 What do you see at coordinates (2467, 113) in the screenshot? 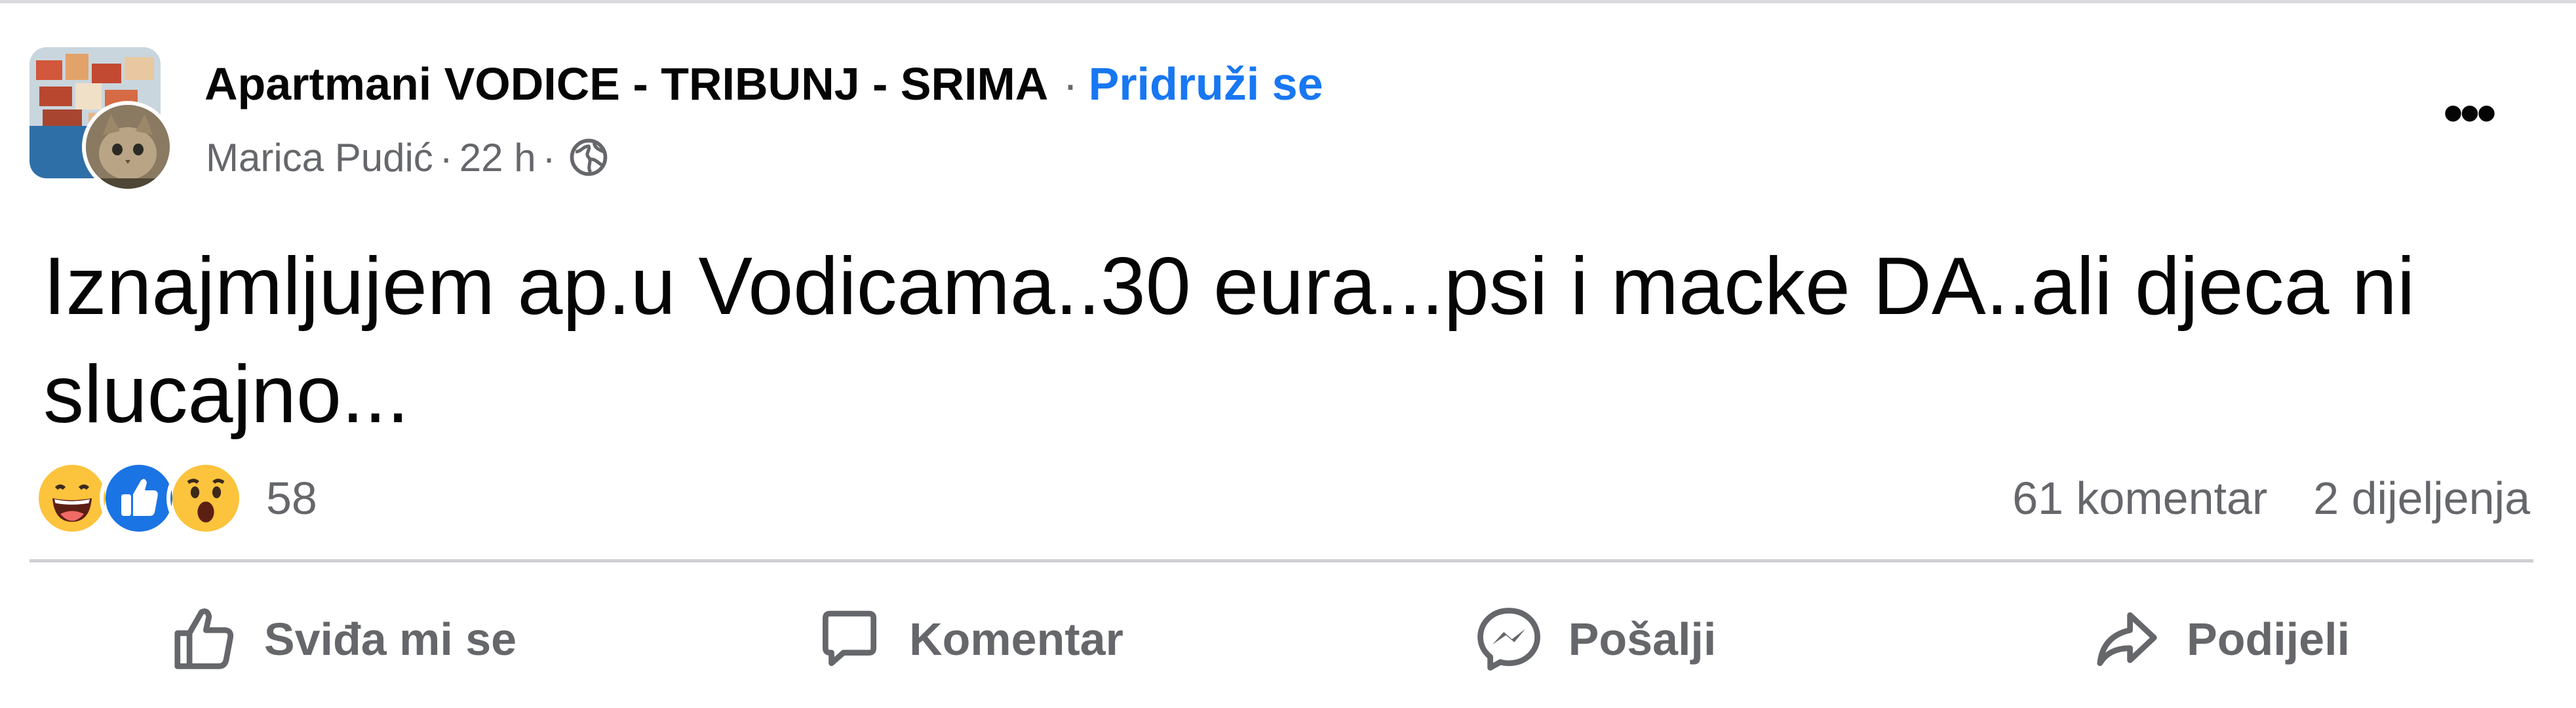
I see `more-options-button: •••` at bounding box center [2467, 113].